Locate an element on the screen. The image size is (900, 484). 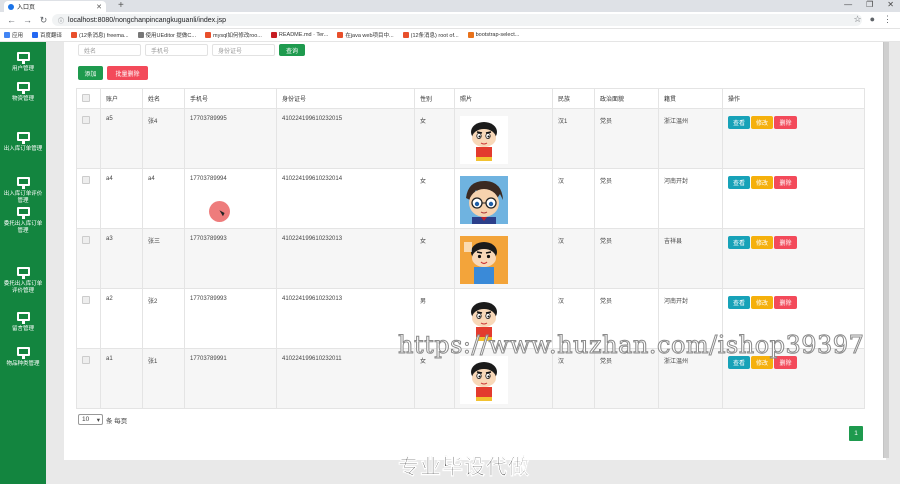
info-icon: ⓘ is located at coordinates (61, 20).